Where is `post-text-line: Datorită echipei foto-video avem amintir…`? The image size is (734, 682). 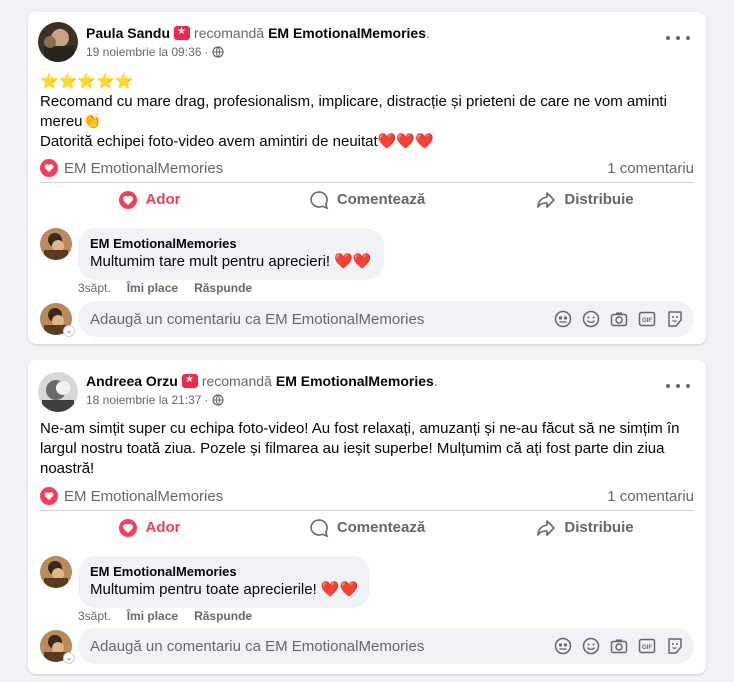
post-text-line: Datorită echipei foto-video avem amintir… is located at coordinates (237, 141).